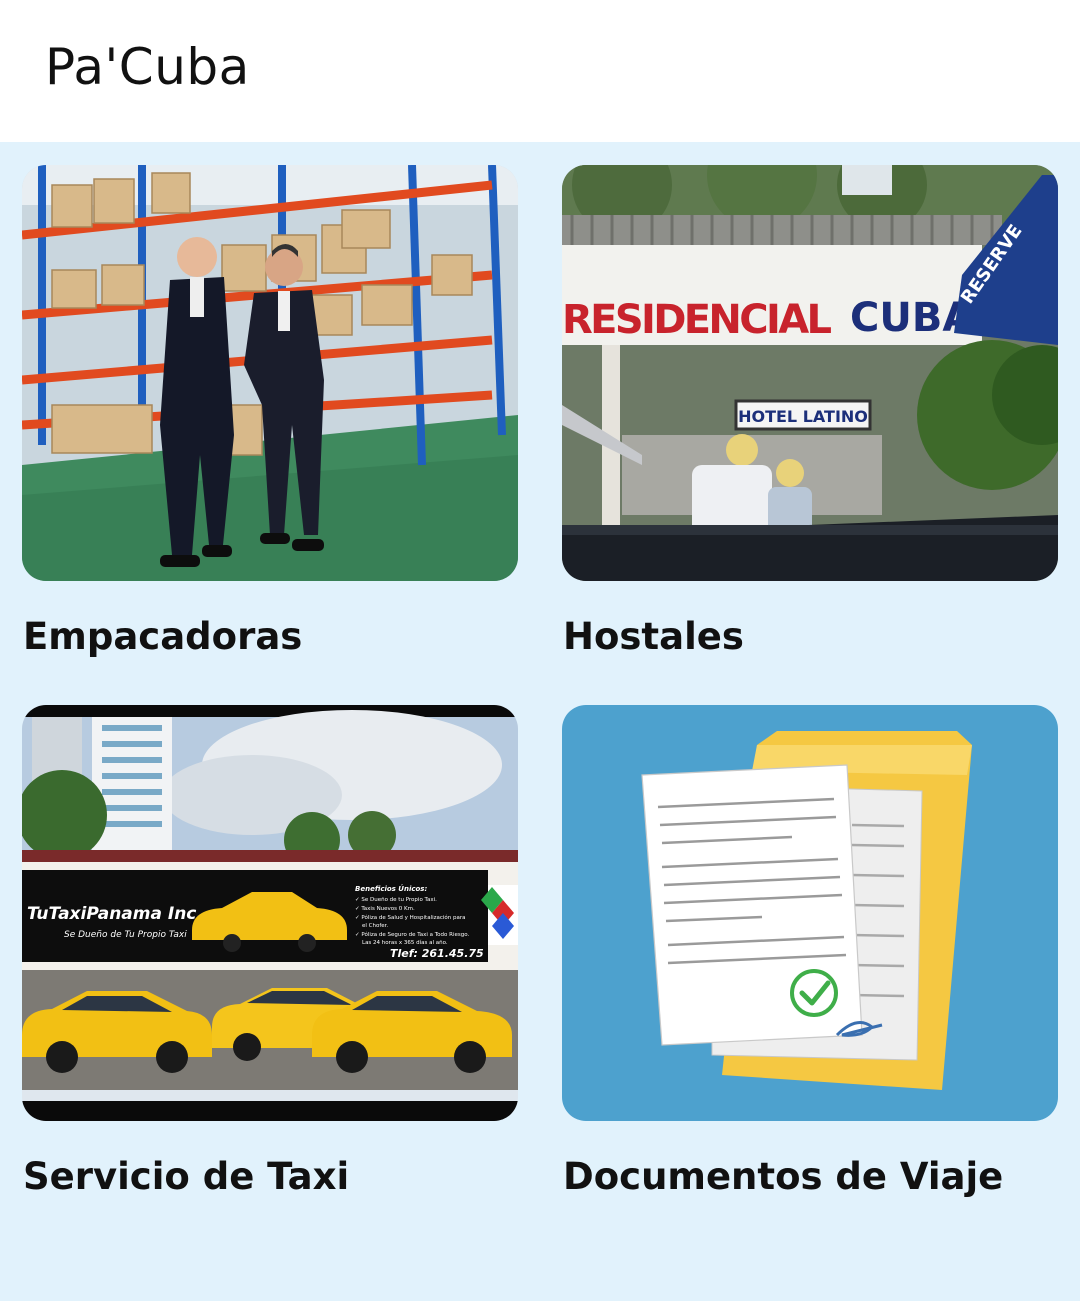 Image resolution: width=1080 pixels, height=1301 pixels. Describe the element at coordinates (163, 636) in the screenshot. I see `card-label: Empacadoras` at that location.